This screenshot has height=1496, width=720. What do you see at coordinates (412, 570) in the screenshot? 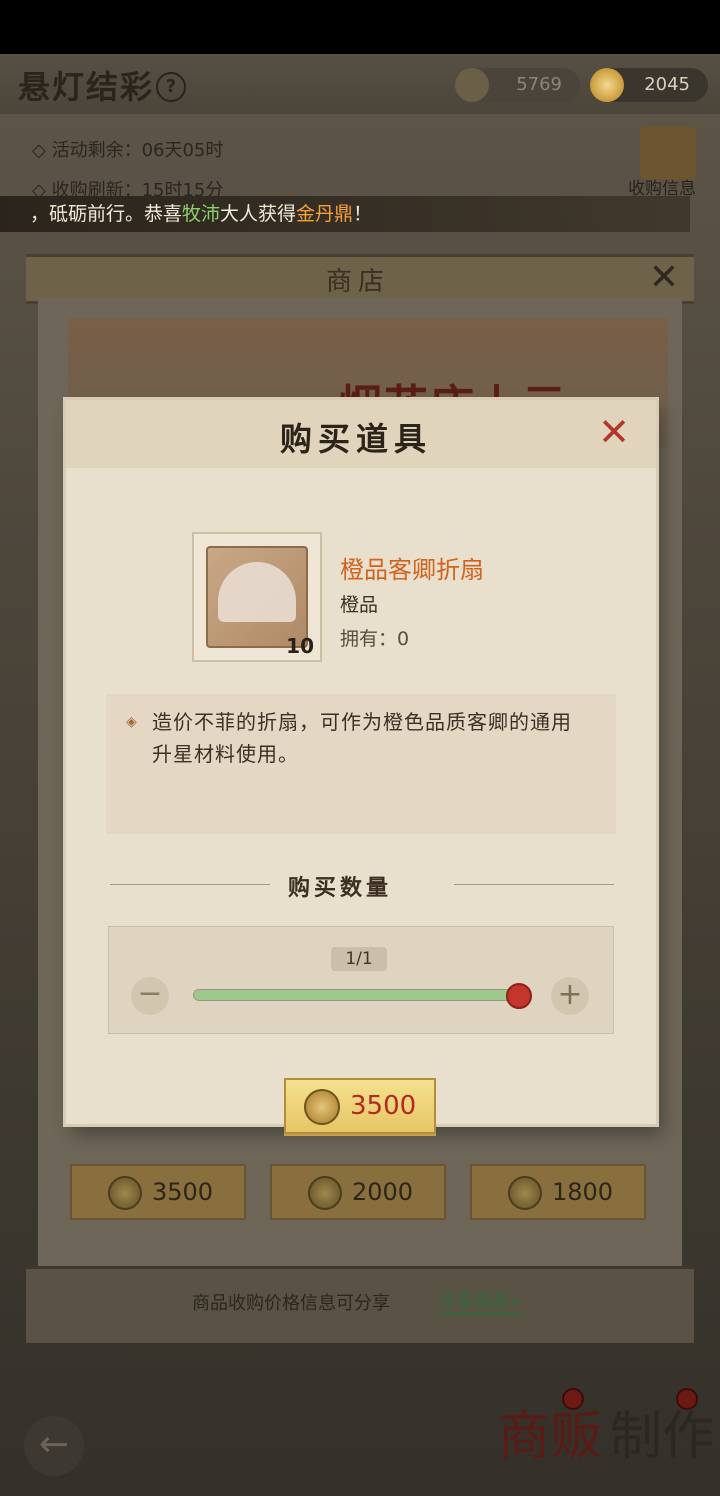
I see `item-name: 橙品客卿折扇` at bounding box center [412, 570].